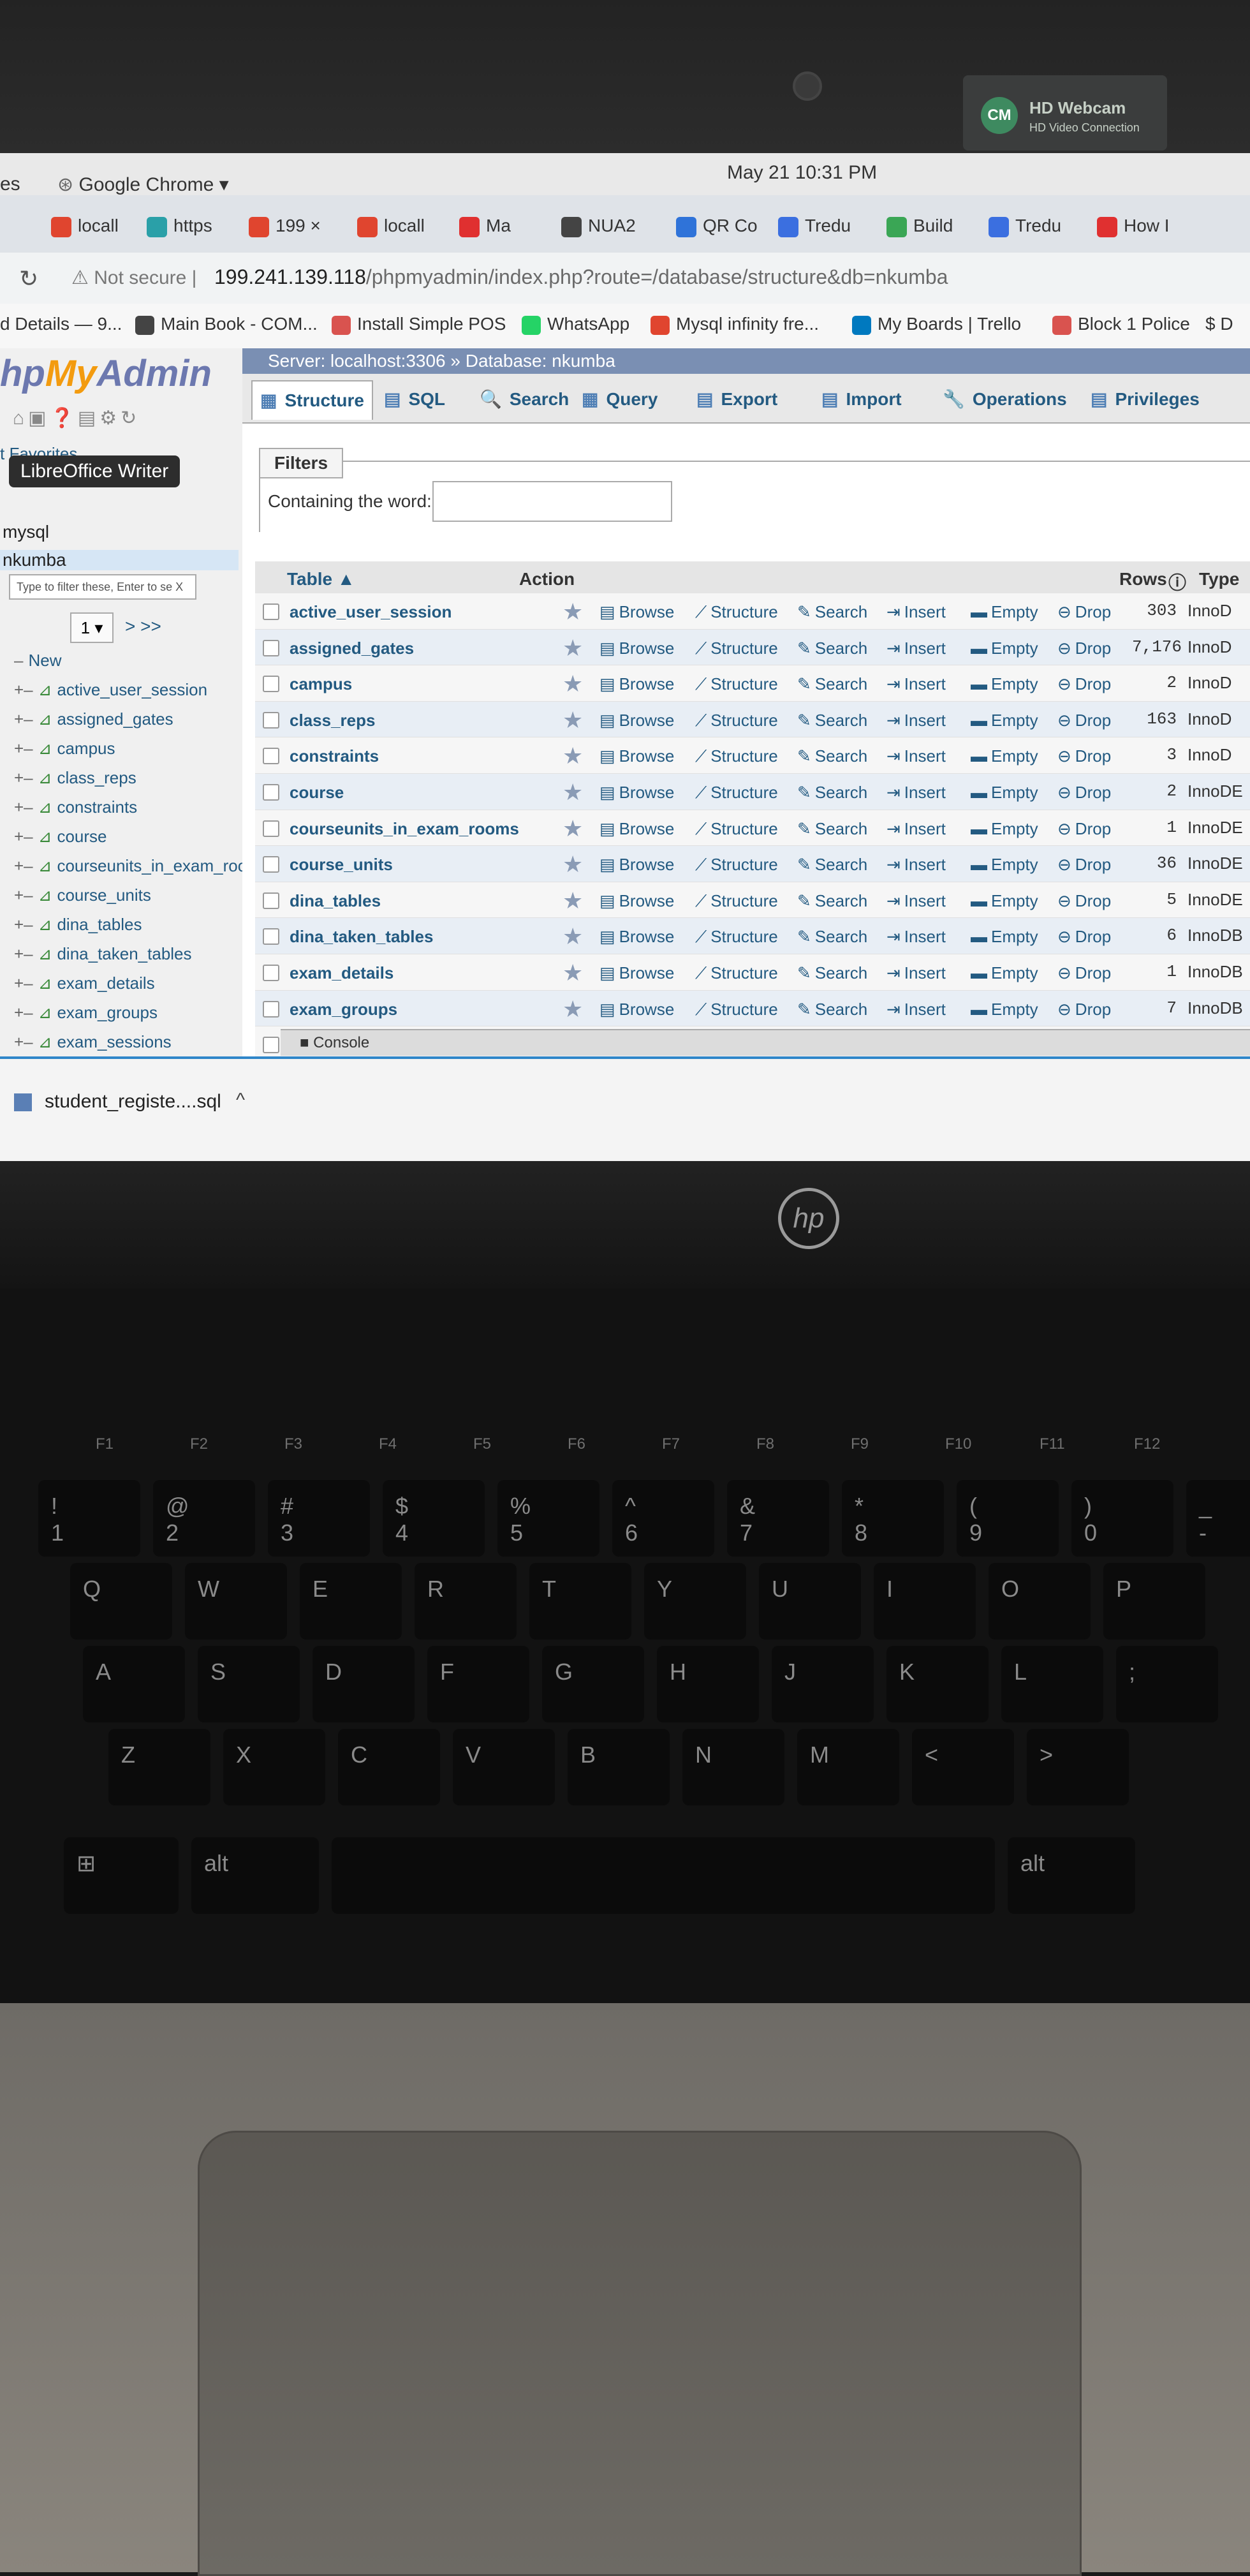  I want to click on tree-item-table: +– ⊿ dina_taken_tables, so click(103, 954).